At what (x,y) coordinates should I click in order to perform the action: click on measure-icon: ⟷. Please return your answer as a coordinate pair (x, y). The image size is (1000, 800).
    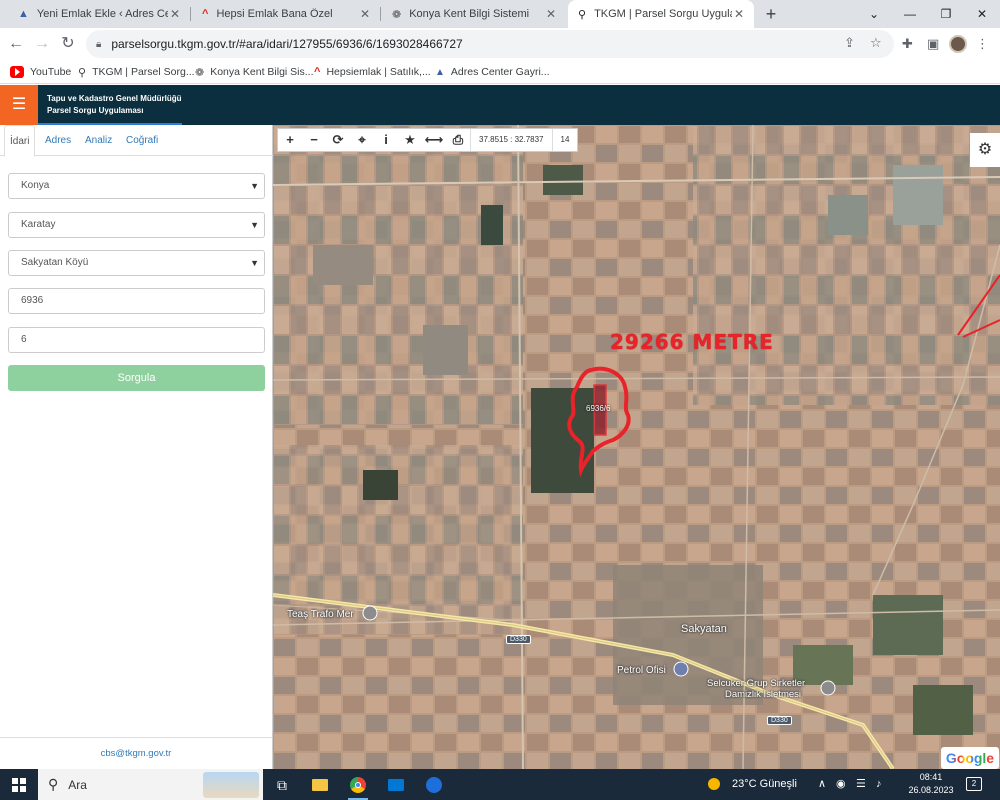
    Looking at the image, I should click on (434, 140).